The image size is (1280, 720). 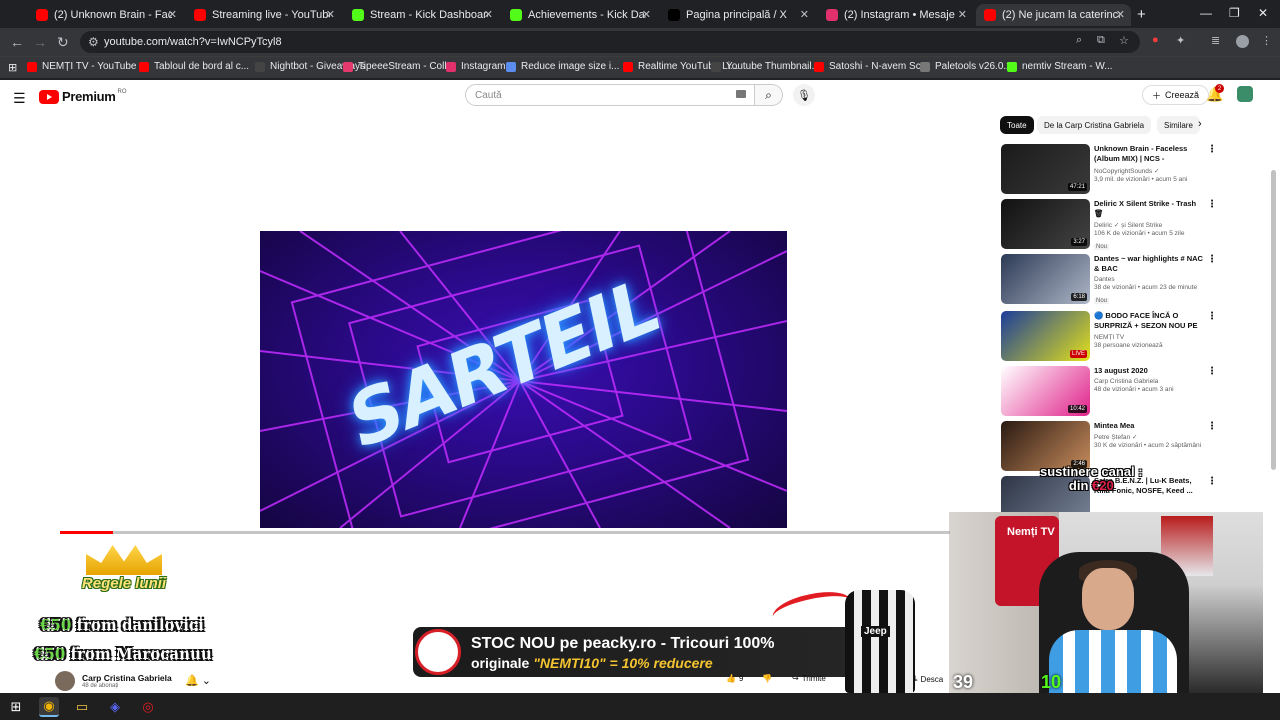 I want to click on video-title: Dantes ~ war highlights # NAC & BAC, so click(x=1149, y=264).